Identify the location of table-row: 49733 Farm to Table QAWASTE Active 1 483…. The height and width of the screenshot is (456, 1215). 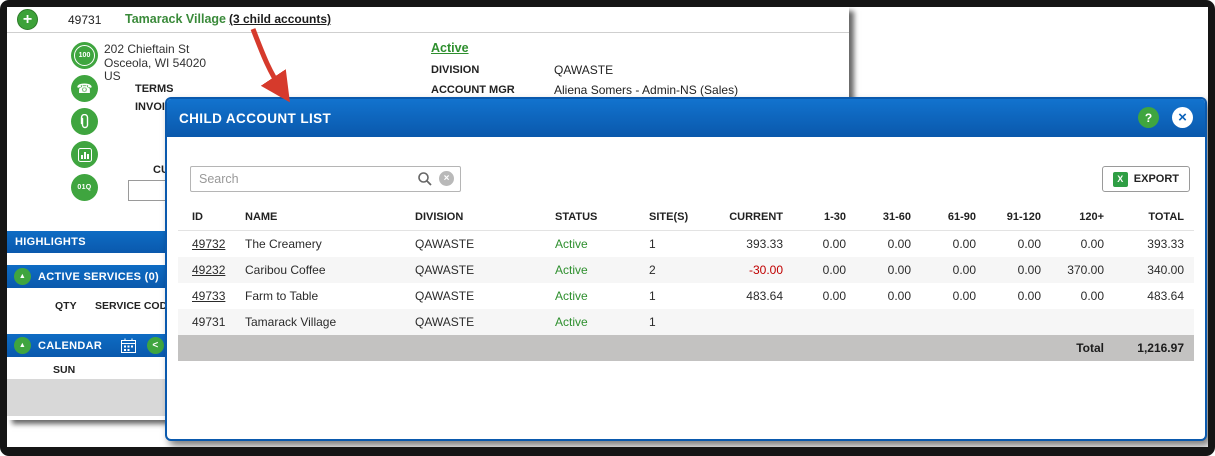
(686, 296).